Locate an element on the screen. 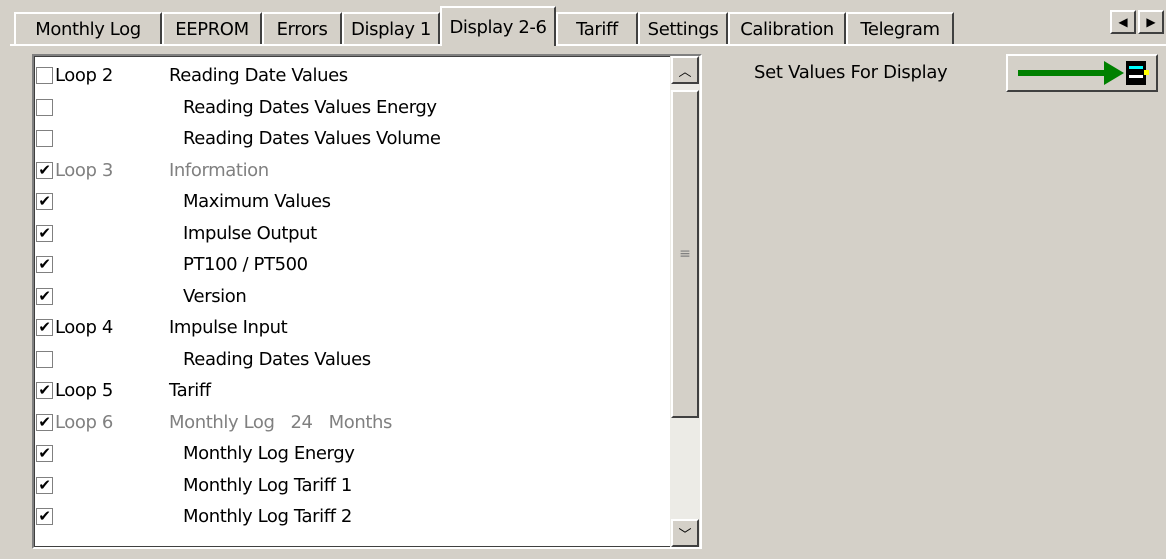  list-item: Loop 2 Reading Date Values is located at coordinates (352, 76).